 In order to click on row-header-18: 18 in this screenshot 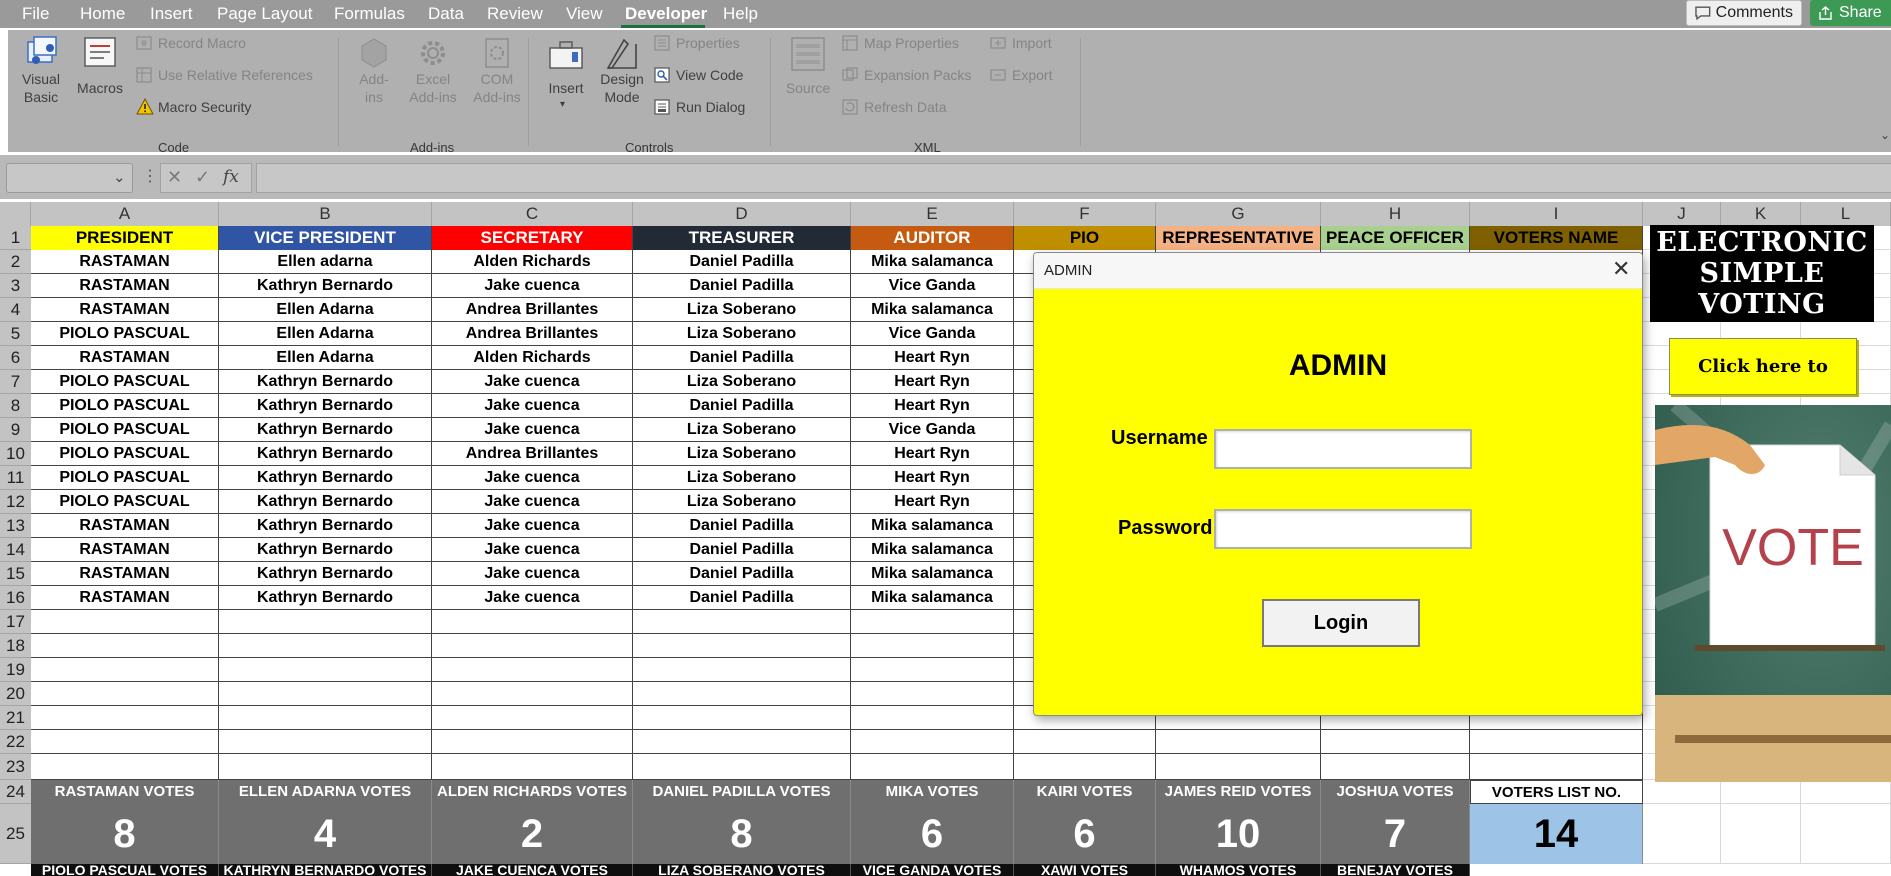, I will do `click(15, 646)`.